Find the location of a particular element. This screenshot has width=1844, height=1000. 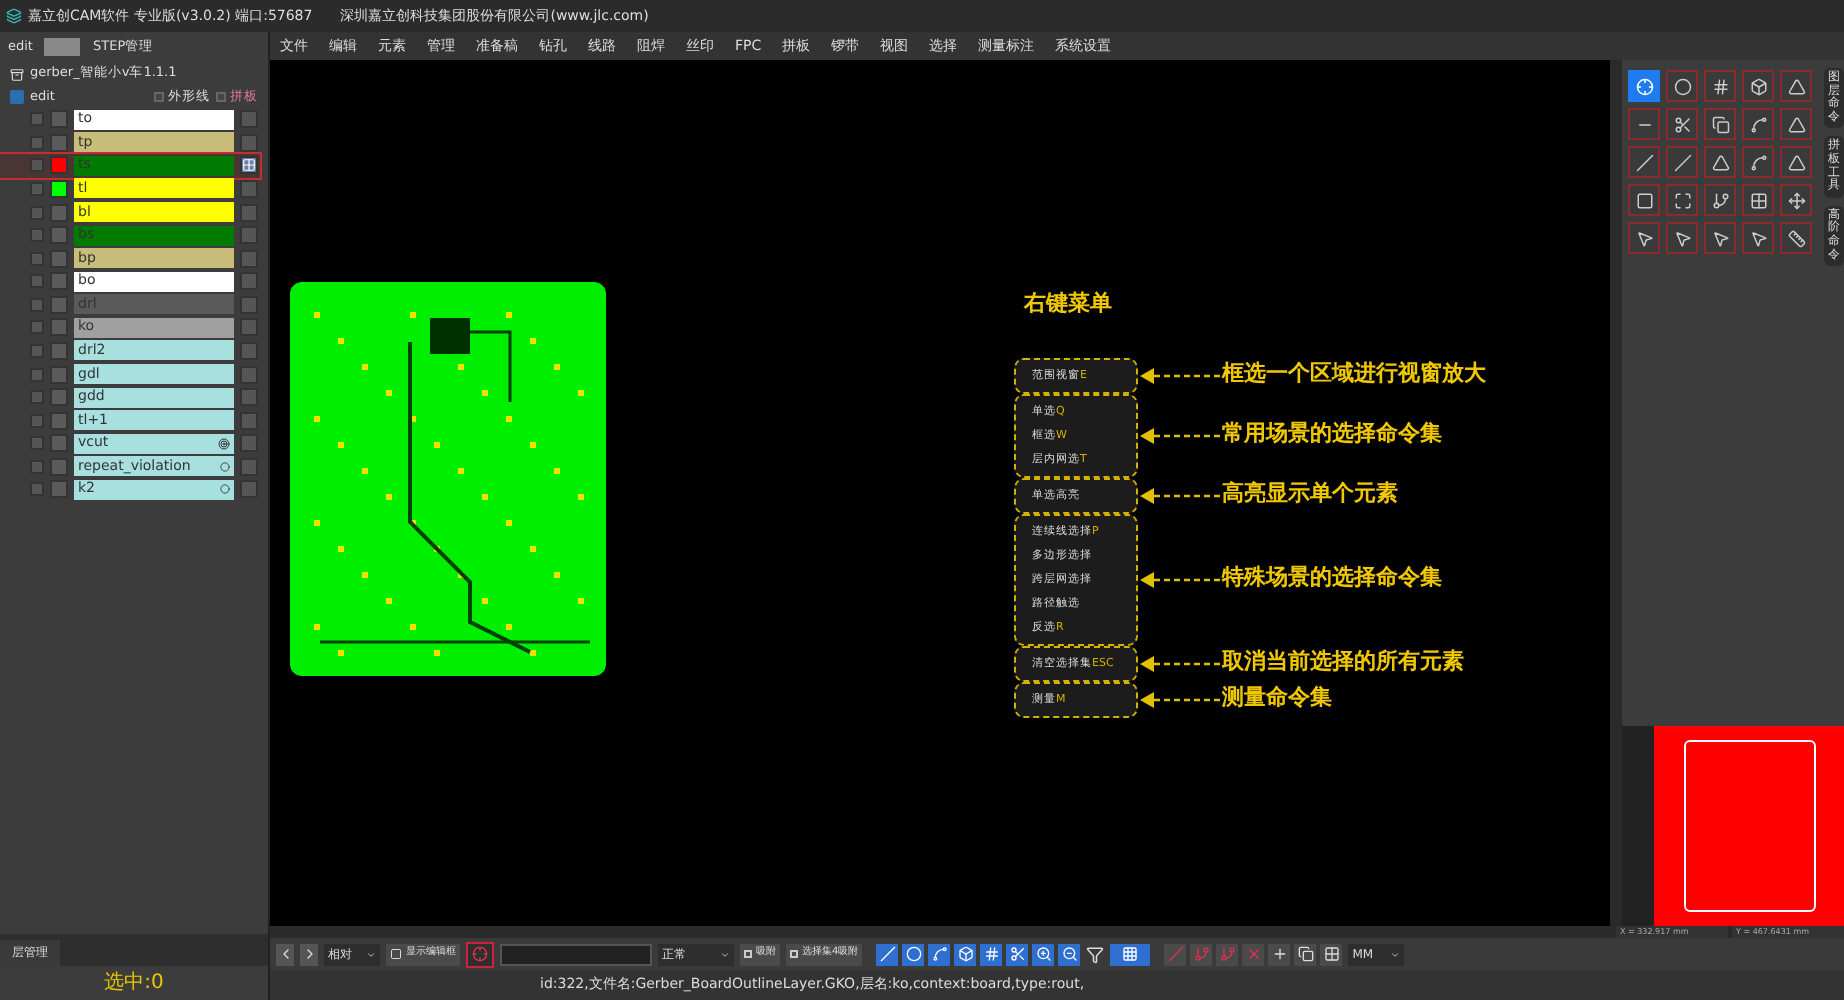

annotation-title: 右键菜单 is located at coordinates (1069, 304).